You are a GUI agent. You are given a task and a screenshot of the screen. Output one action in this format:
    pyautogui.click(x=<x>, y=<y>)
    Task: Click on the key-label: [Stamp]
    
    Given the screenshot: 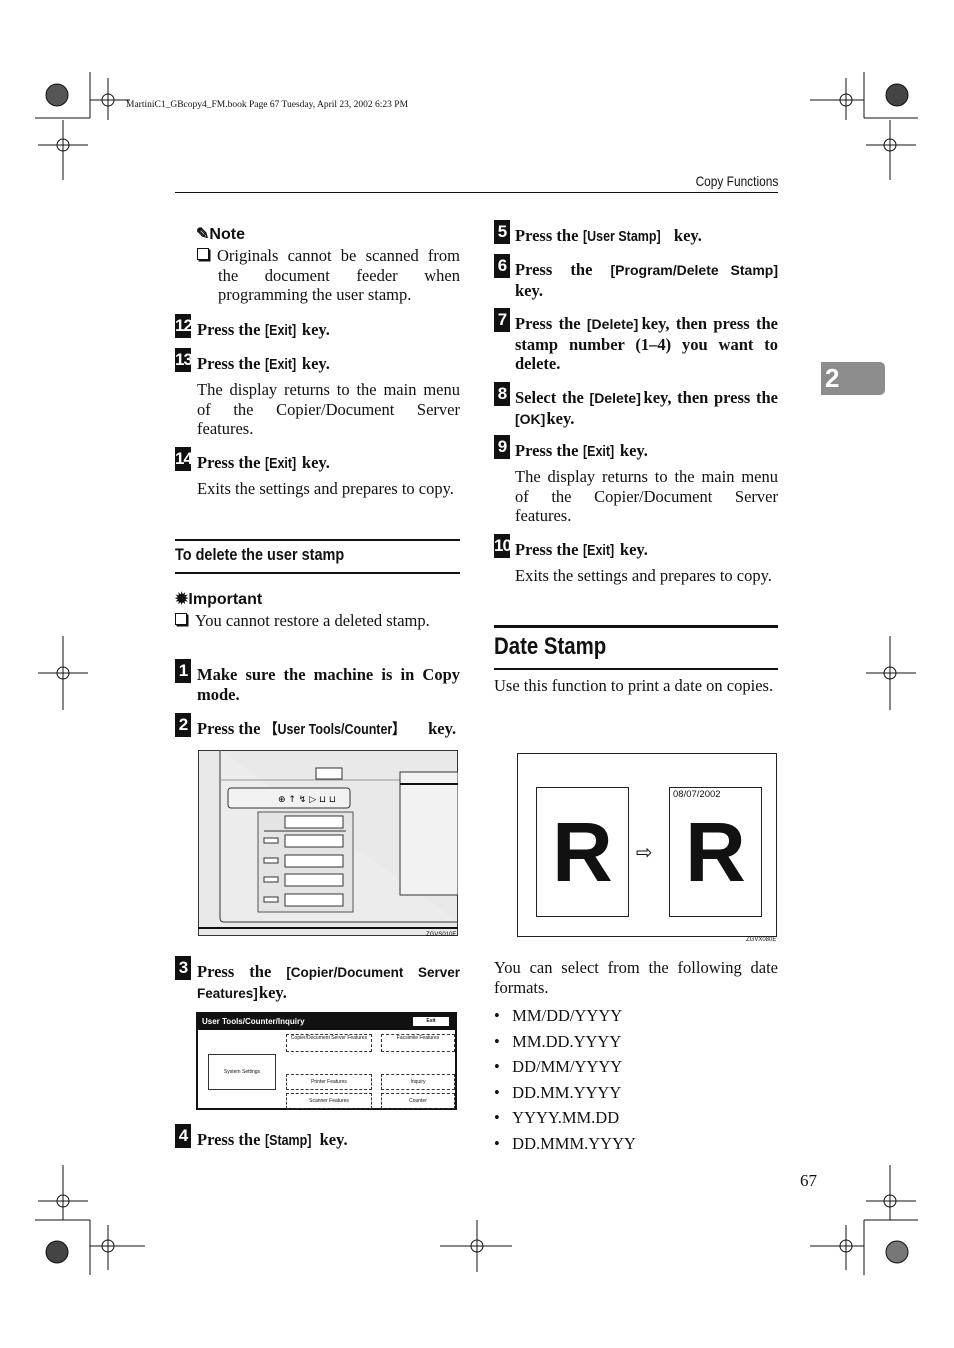 What is the action you would take?
    pyautogui.click(x=287, y=1141)
    